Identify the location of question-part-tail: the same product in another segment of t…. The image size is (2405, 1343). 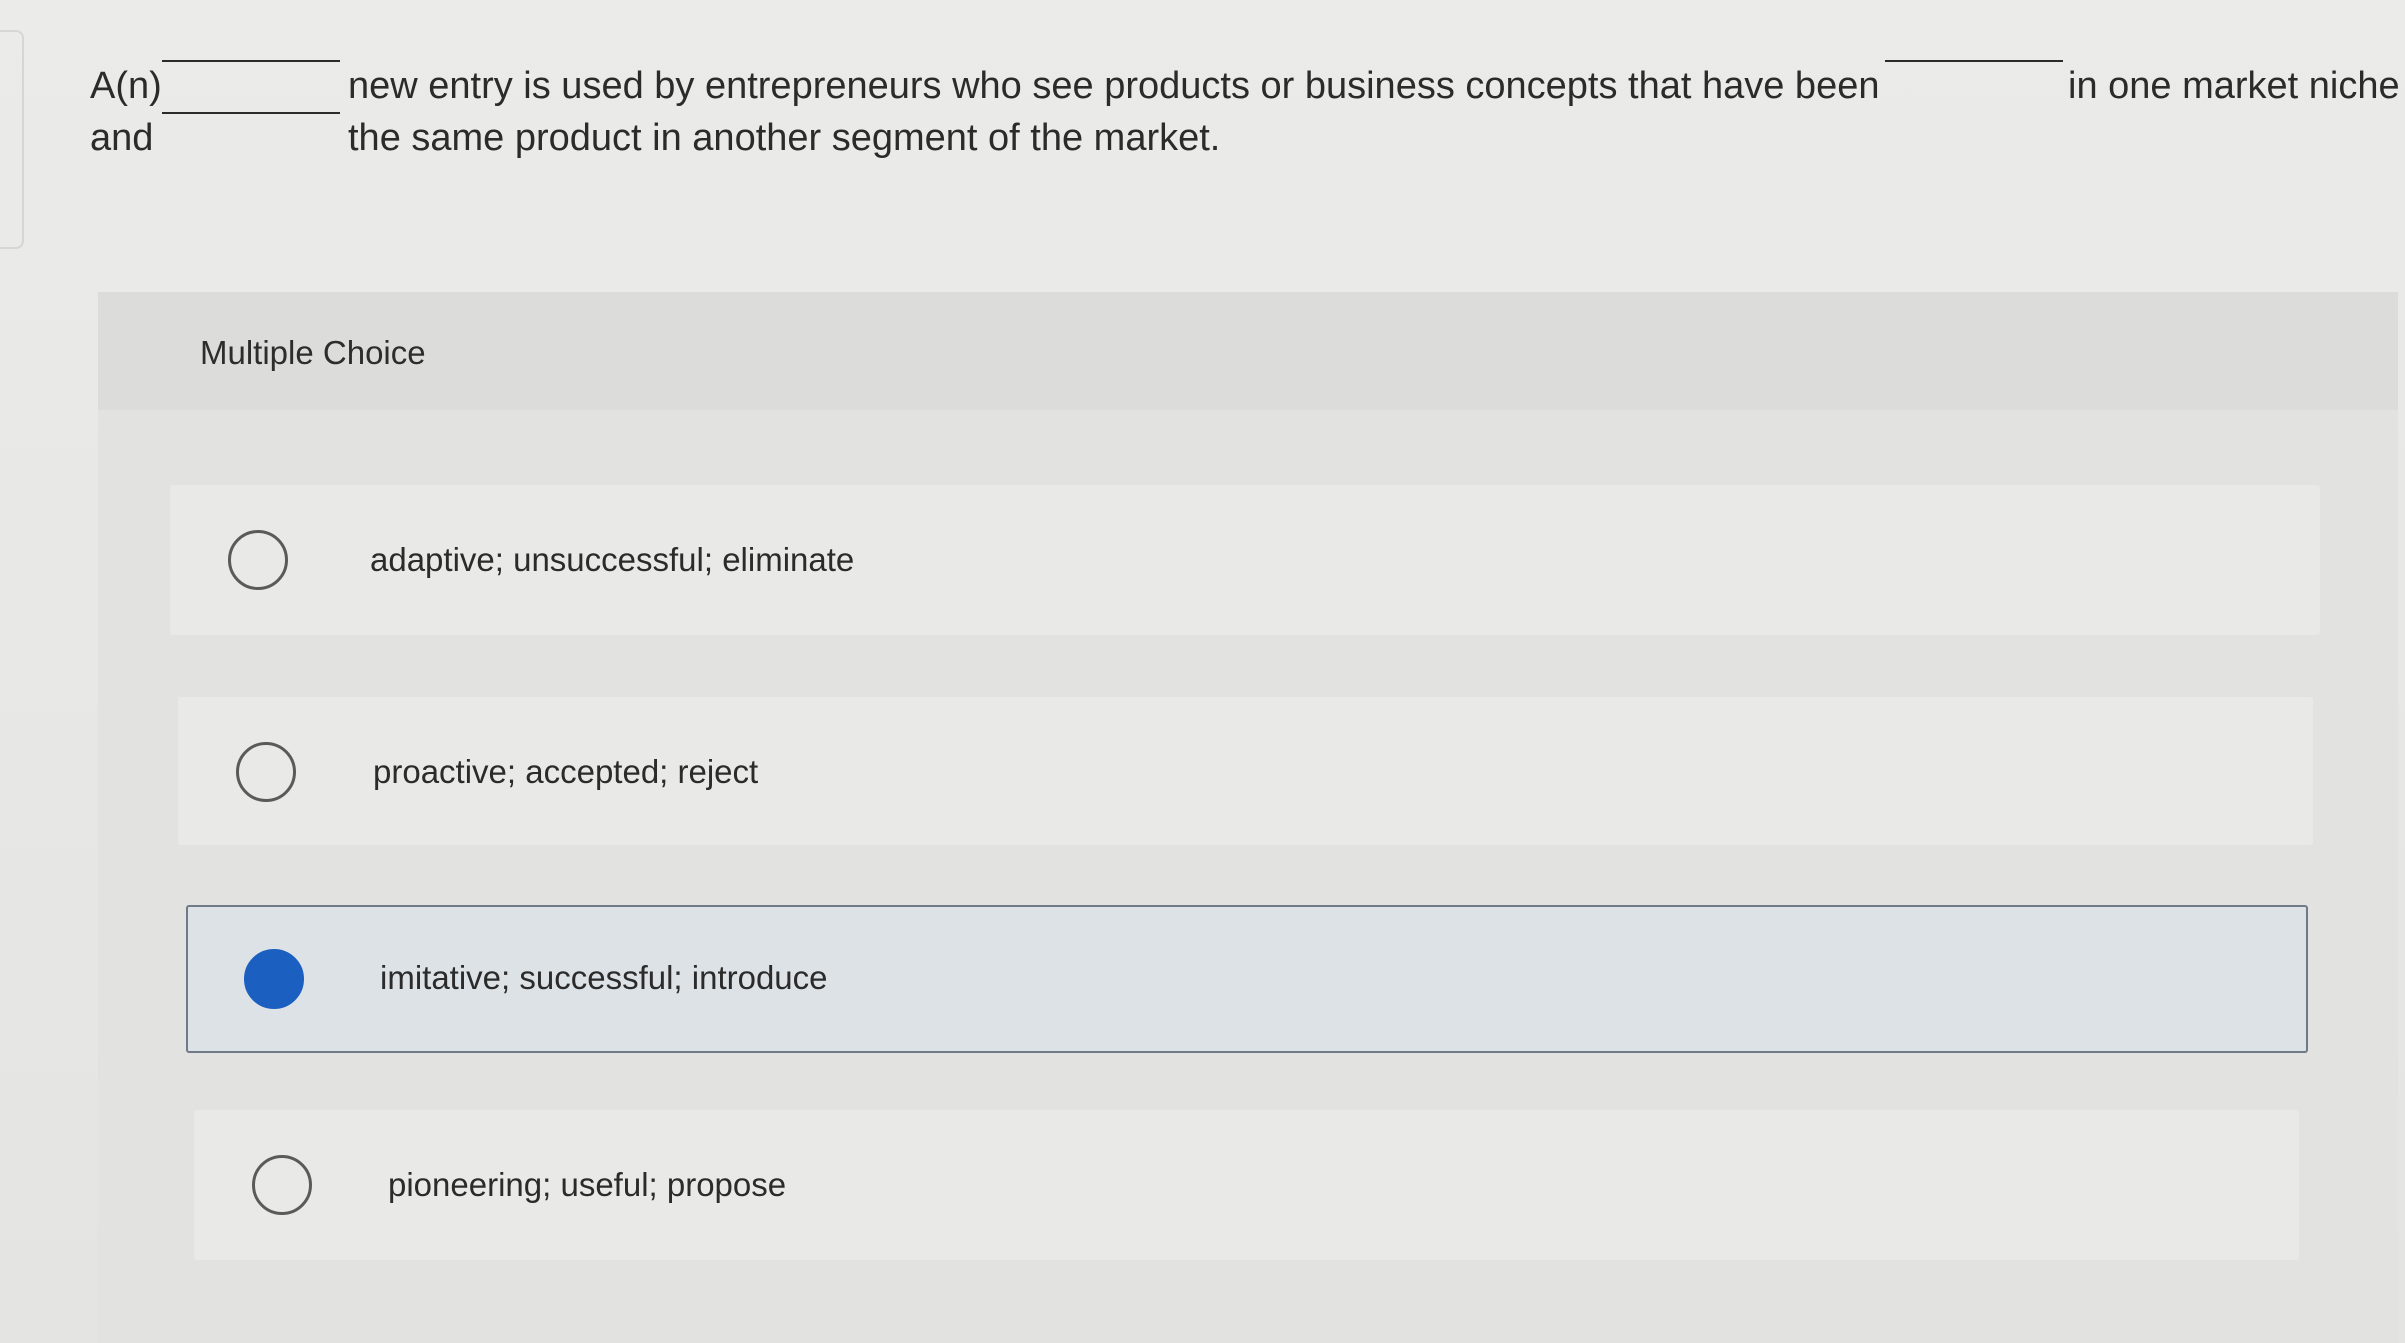
(784, 138).